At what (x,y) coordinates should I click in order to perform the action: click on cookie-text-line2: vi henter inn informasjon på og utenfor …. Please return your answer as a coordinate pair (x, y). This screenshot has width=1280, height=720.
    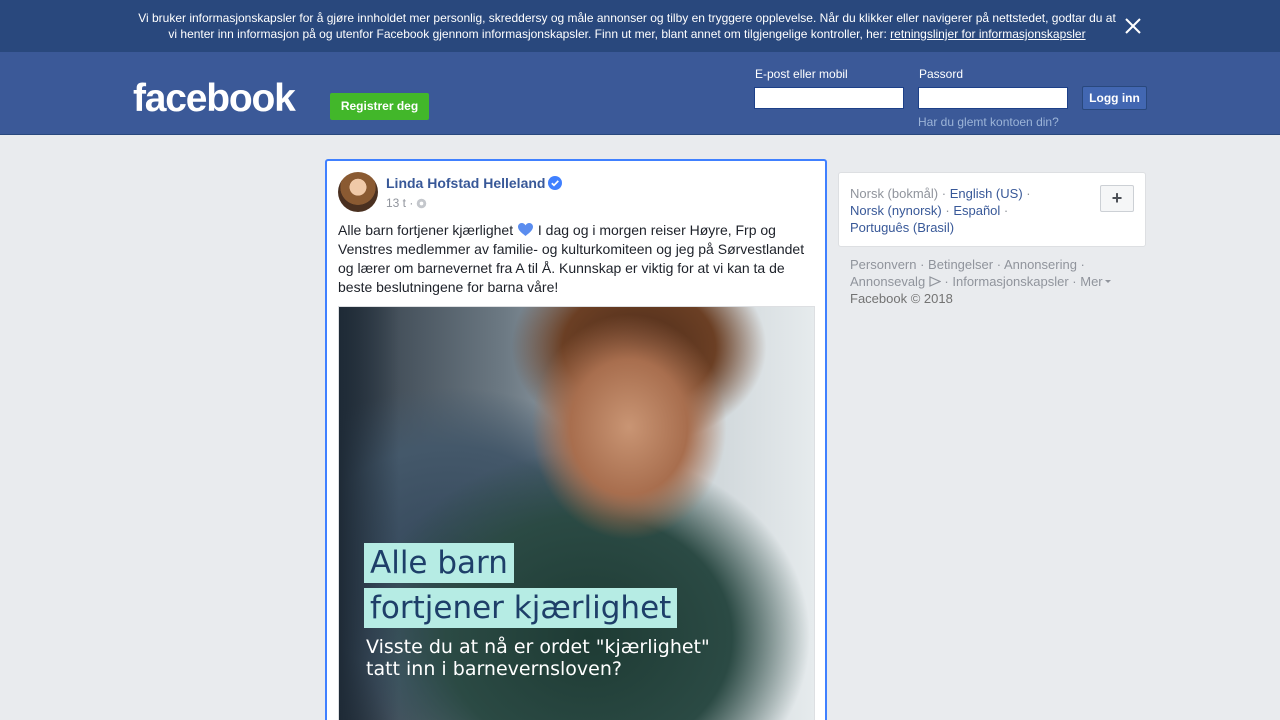
    Looking at the image, I should click on (527, 34).